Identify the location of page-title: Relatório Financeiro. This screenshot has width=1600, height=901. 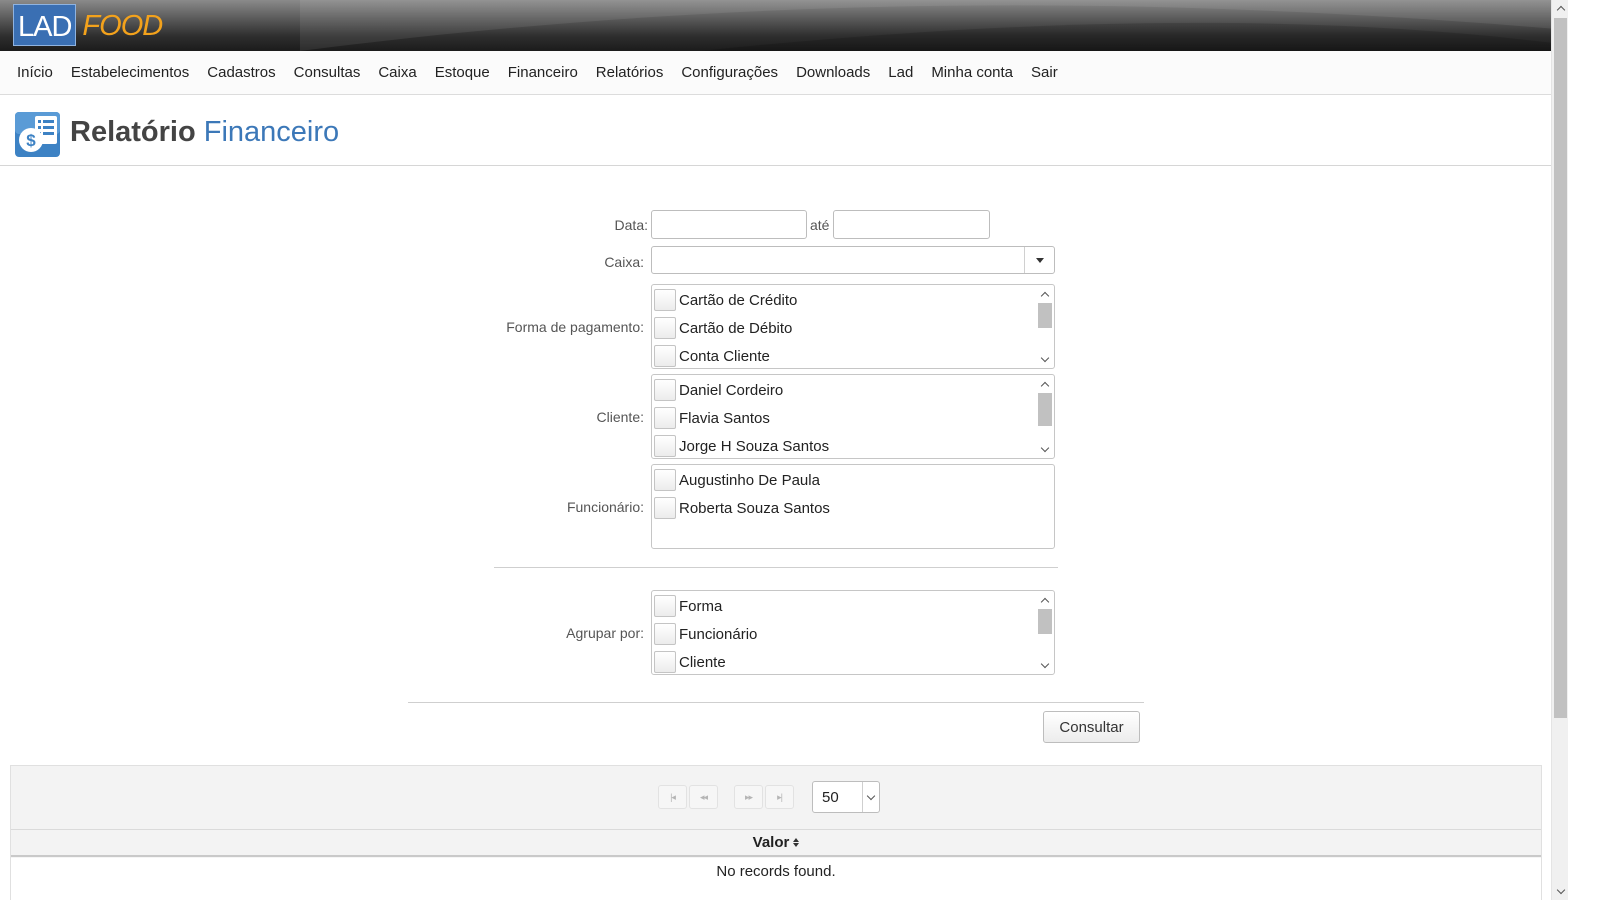
(204, 132).